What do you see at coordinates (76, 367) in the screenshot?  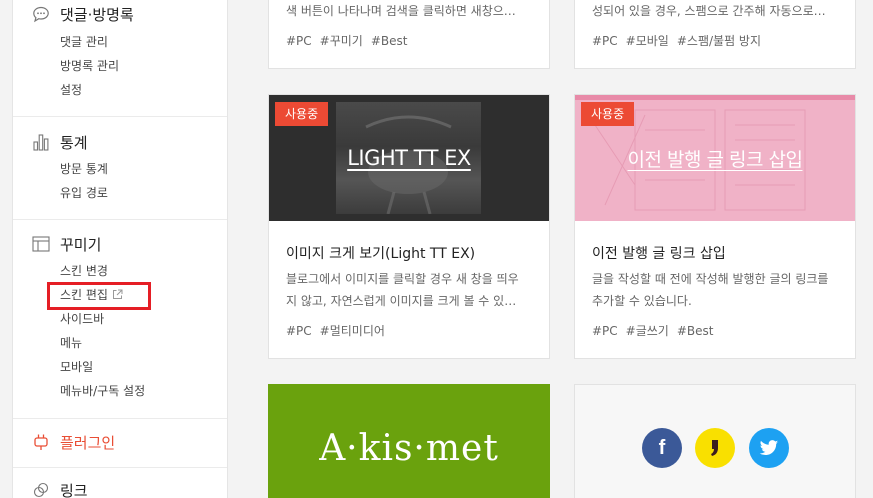 I see `sidebar-item-mobile: 모바일` at bounding box center [76, 367].